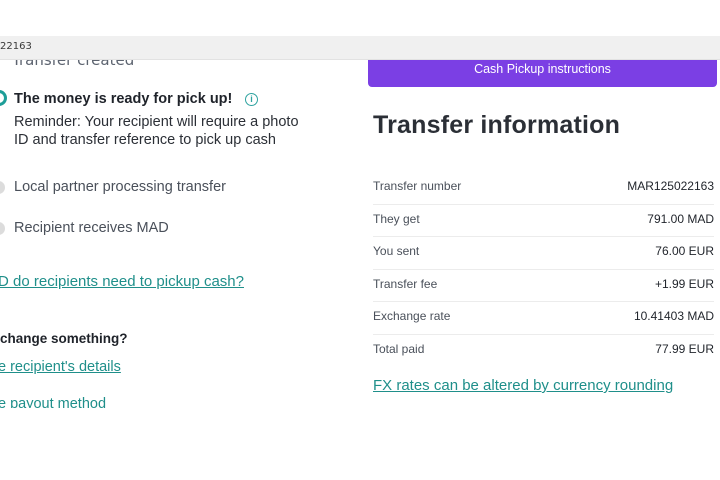 This screenshot has width=720, height=480. I want to click on step-partner-processing-label: Local partner processing transfer, so click(120, 187).